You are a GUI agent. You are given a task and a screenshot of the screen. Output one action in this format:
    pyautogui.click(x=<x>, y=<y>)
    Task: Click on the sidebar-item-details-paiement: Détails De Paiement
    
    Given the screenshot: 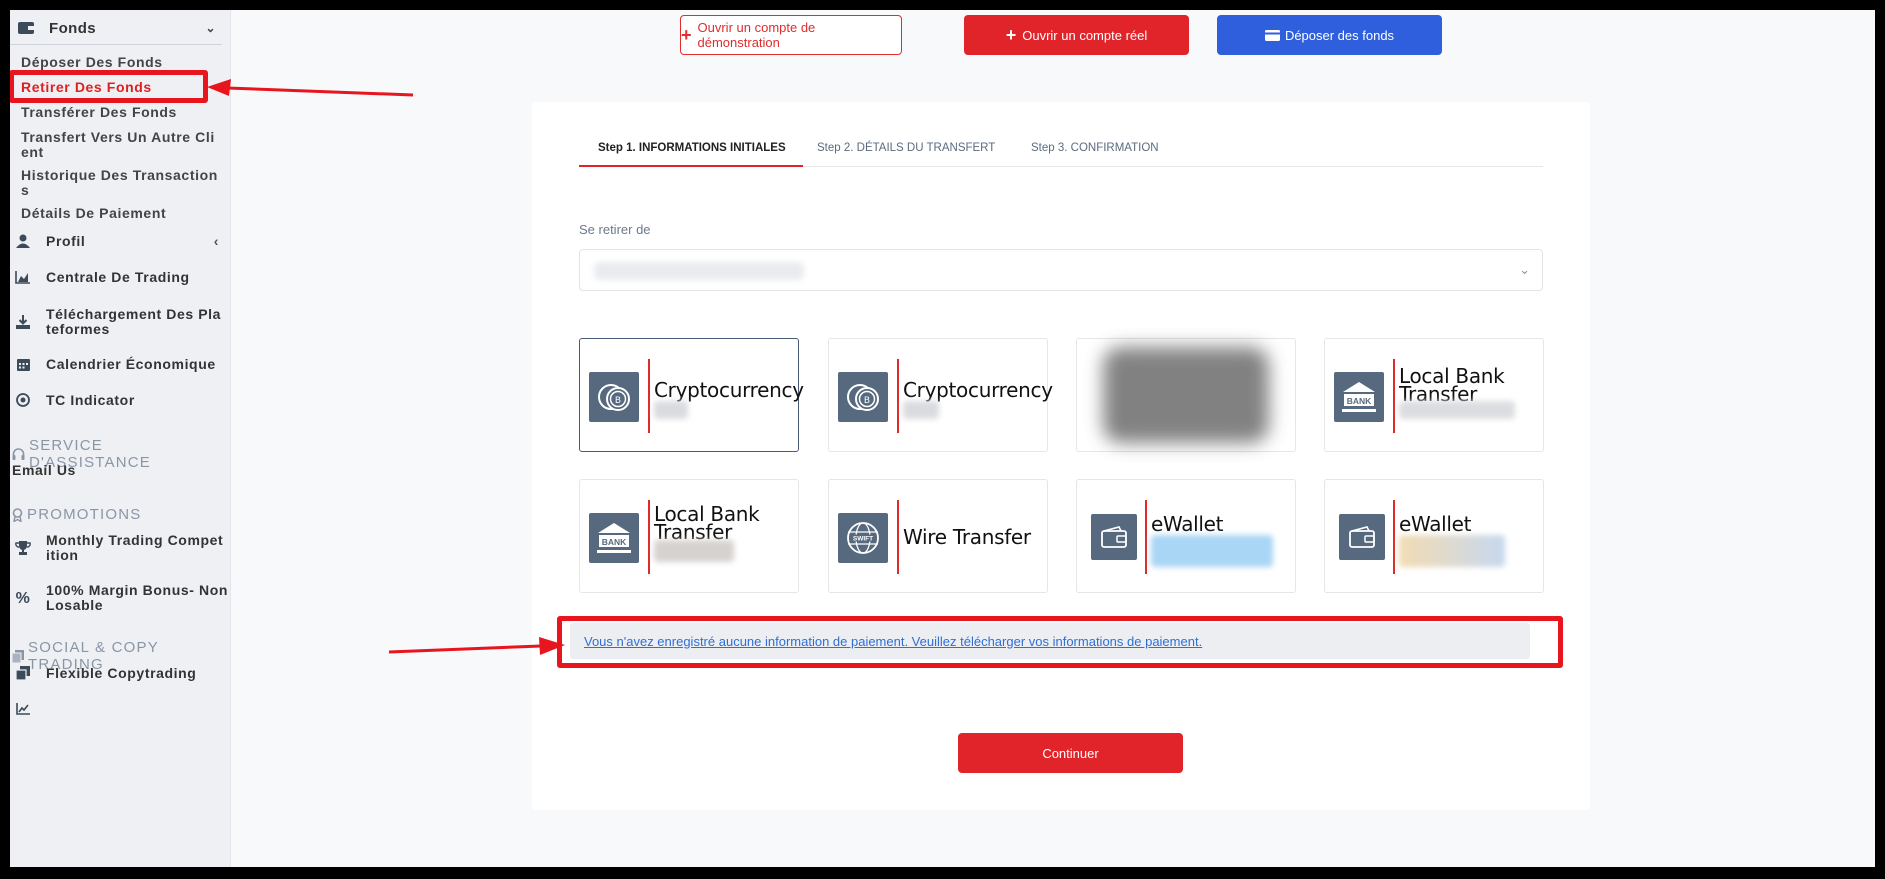 What is the action you would take?
    pyautogui.click(x=126, y=213)
    